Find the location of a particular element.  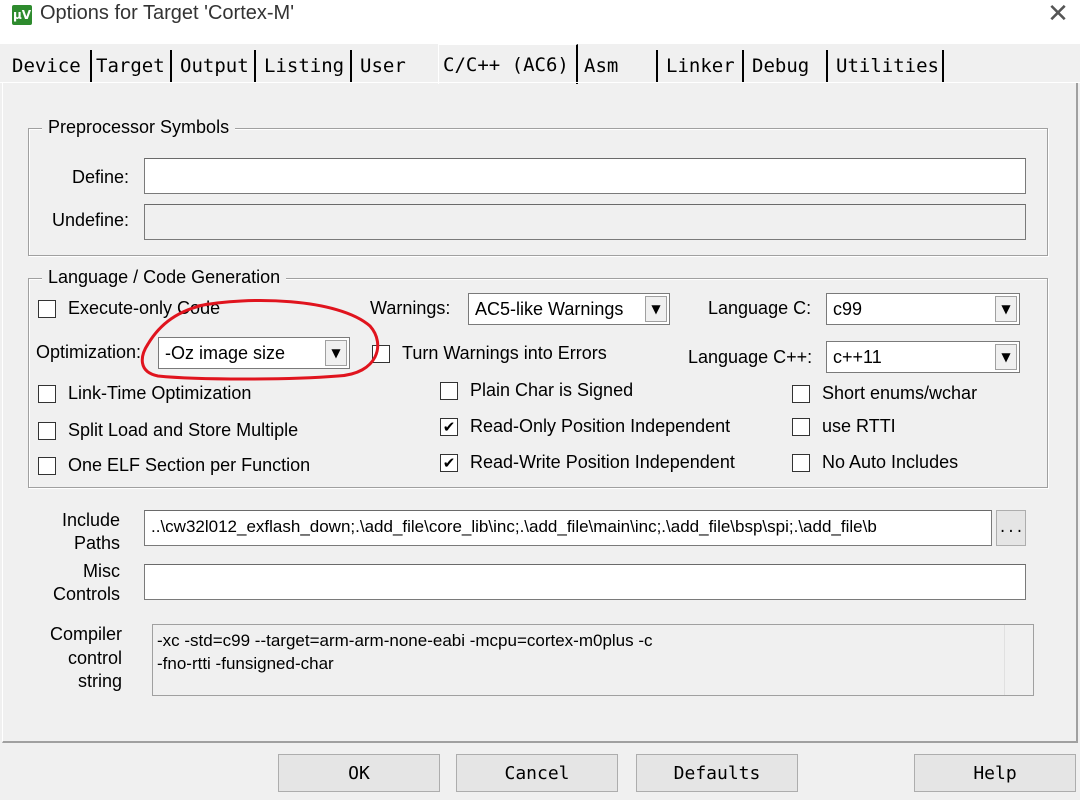

warnings-select: AC5-like Warnings ▼ is located at coordinates (569, 309).